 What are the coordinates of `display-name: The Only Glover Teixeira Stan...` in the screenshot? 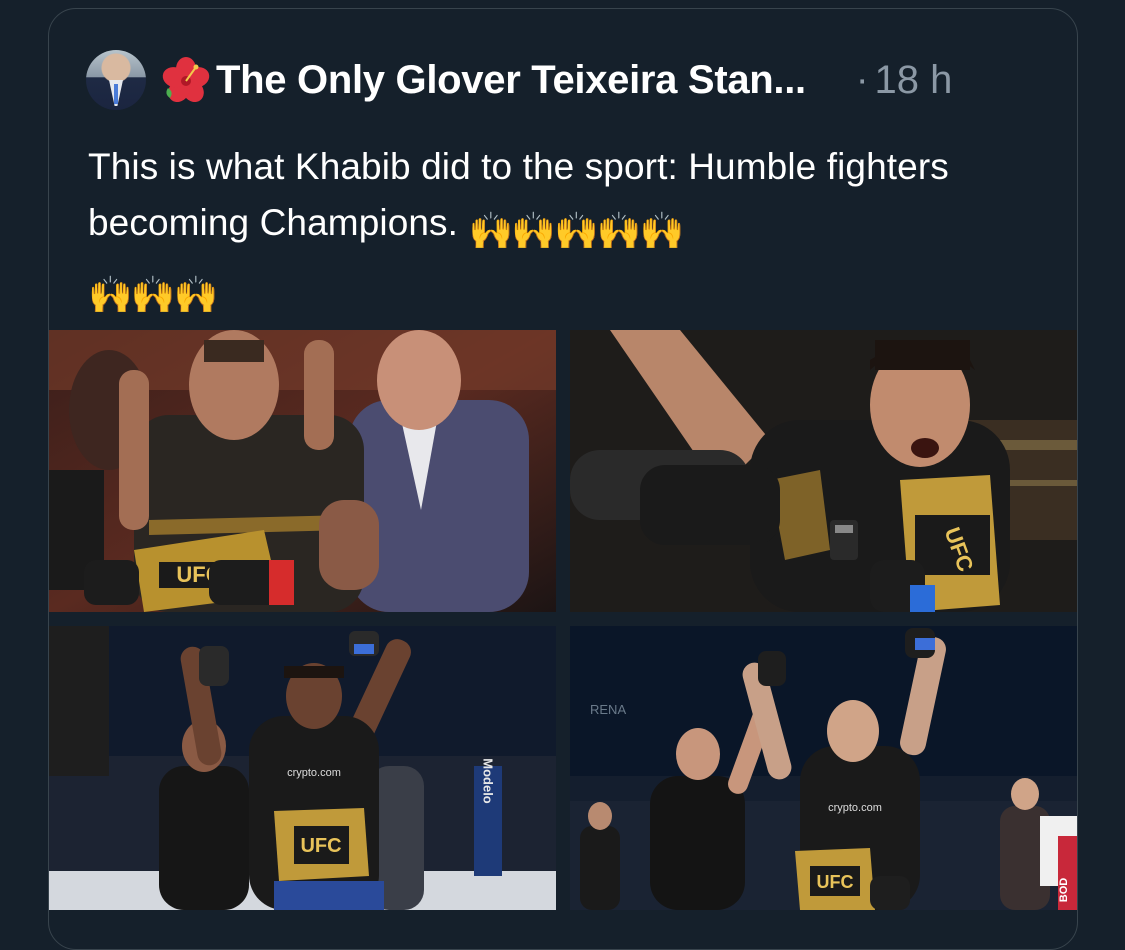 It's located at (511, 80).